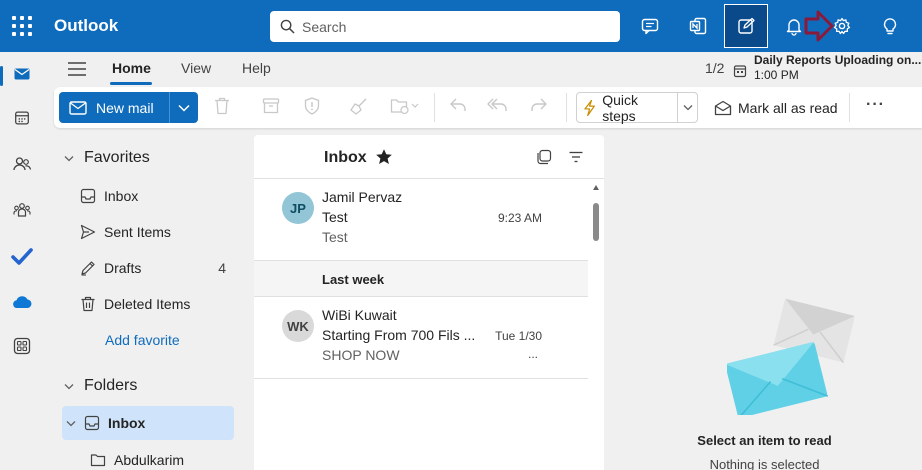 The image size is (922, 470). I want to click on folder-abdulkarim: Abdulkarim, so click(148, 456).